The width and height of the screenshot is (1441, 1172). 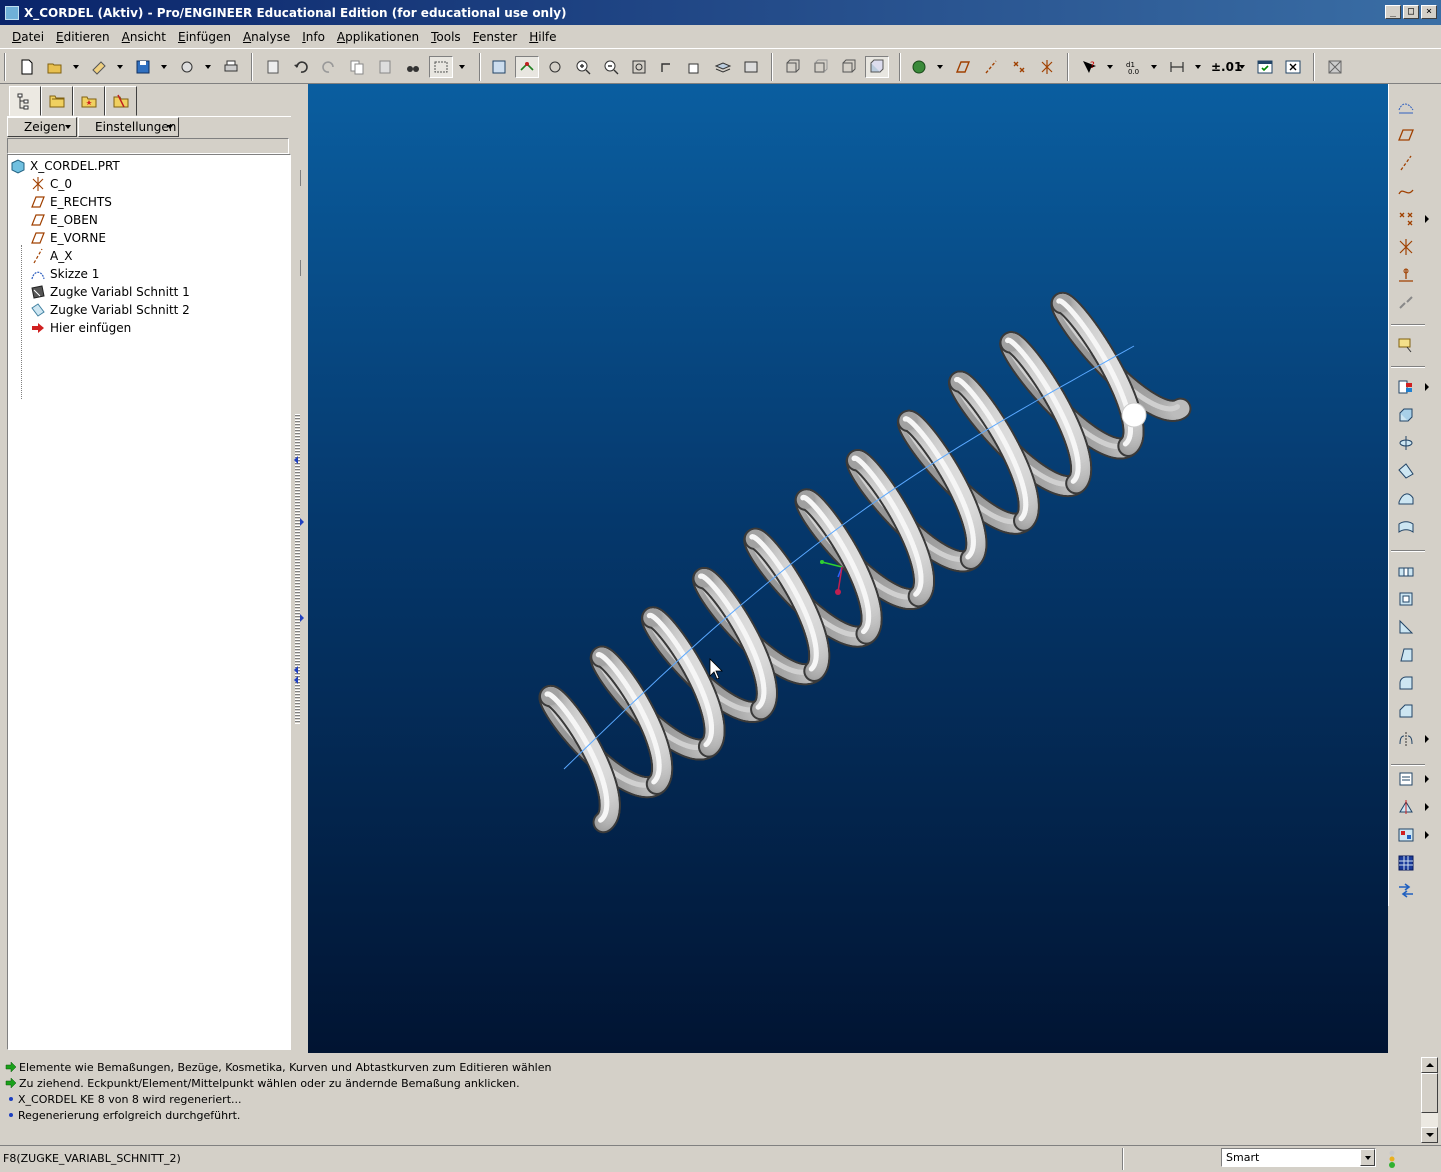 I want to click on merge-tool-icon, so click(x=1406, y=779).